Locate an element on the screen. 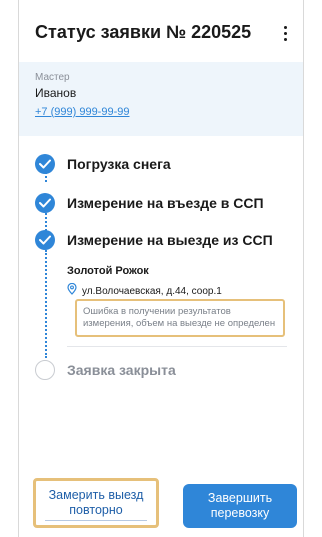 The width and height of the screenshot is (322, 537). address-text: ул.Волочаевская, д.44, соор.1 is located at coordinates (152, 291).